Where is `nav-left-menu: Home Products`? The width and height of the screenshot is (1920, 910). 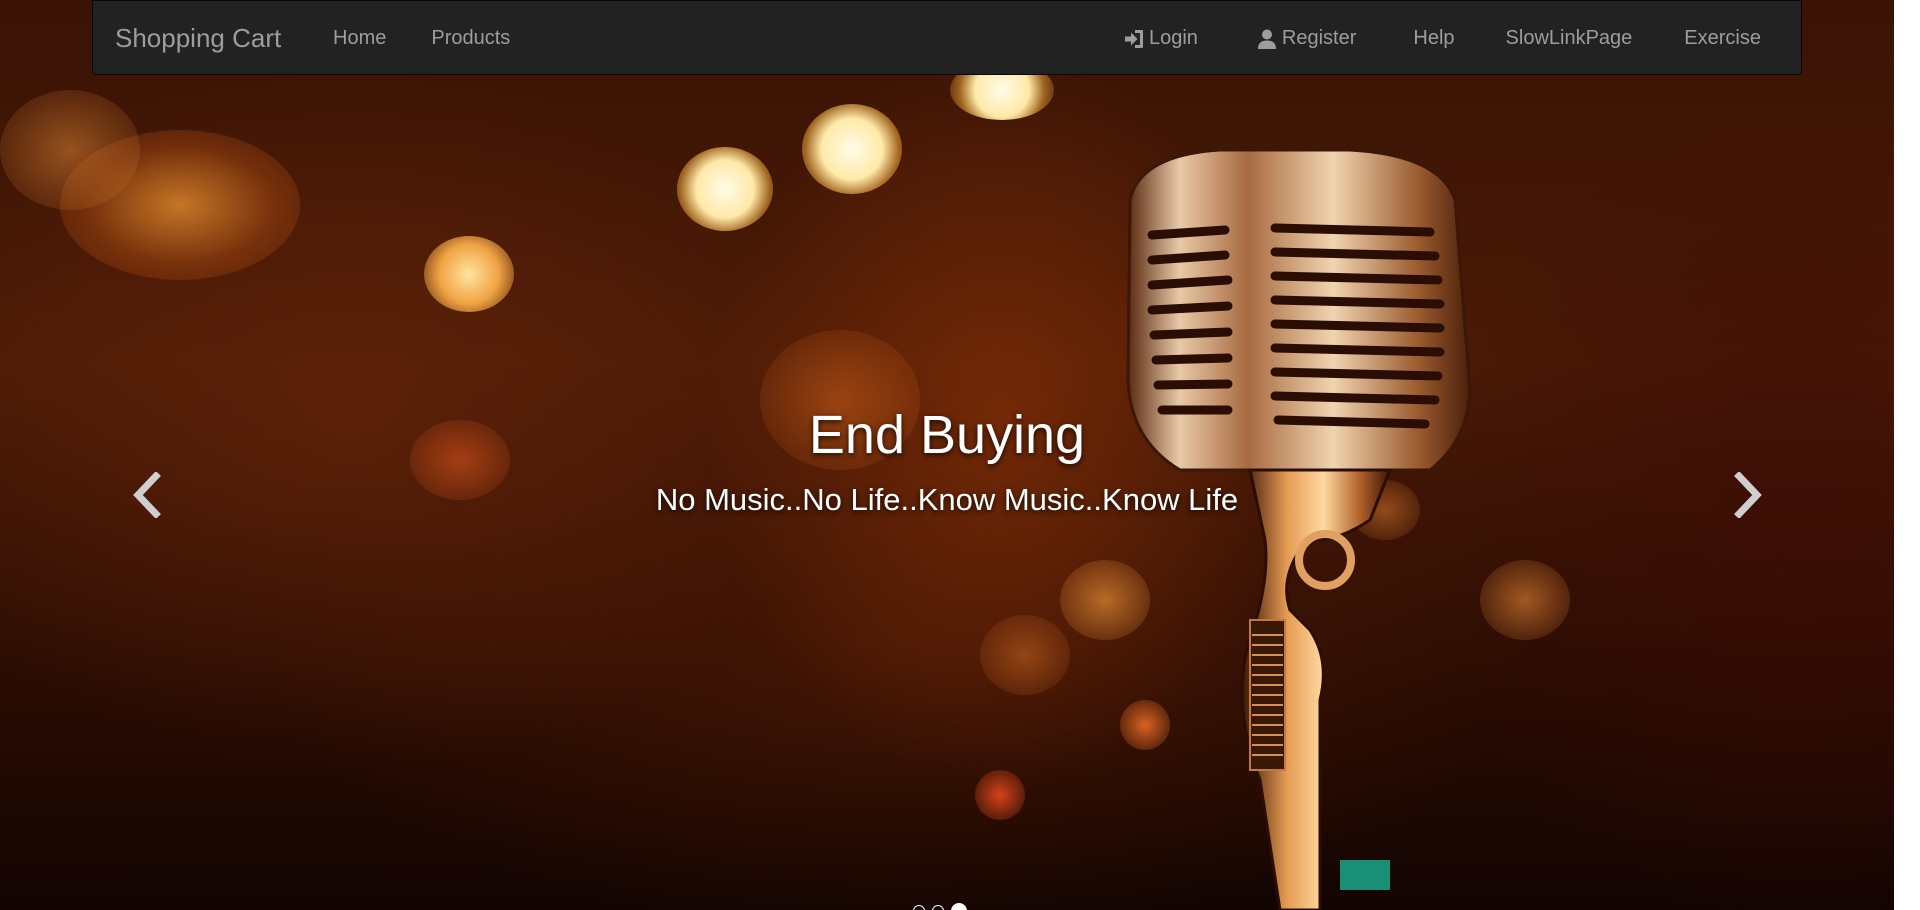 nav-left-menu: Home Products is located at coordinates (421, 38).